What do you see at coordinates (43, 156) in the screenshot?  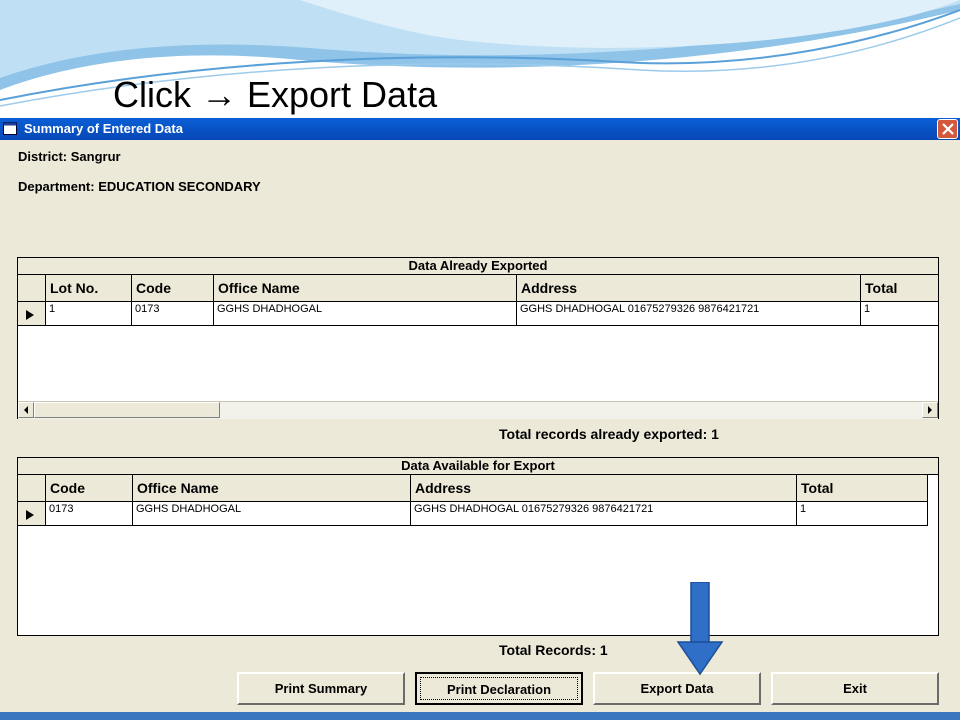 I see `district-key: District:` at bounding box center [43, 156].